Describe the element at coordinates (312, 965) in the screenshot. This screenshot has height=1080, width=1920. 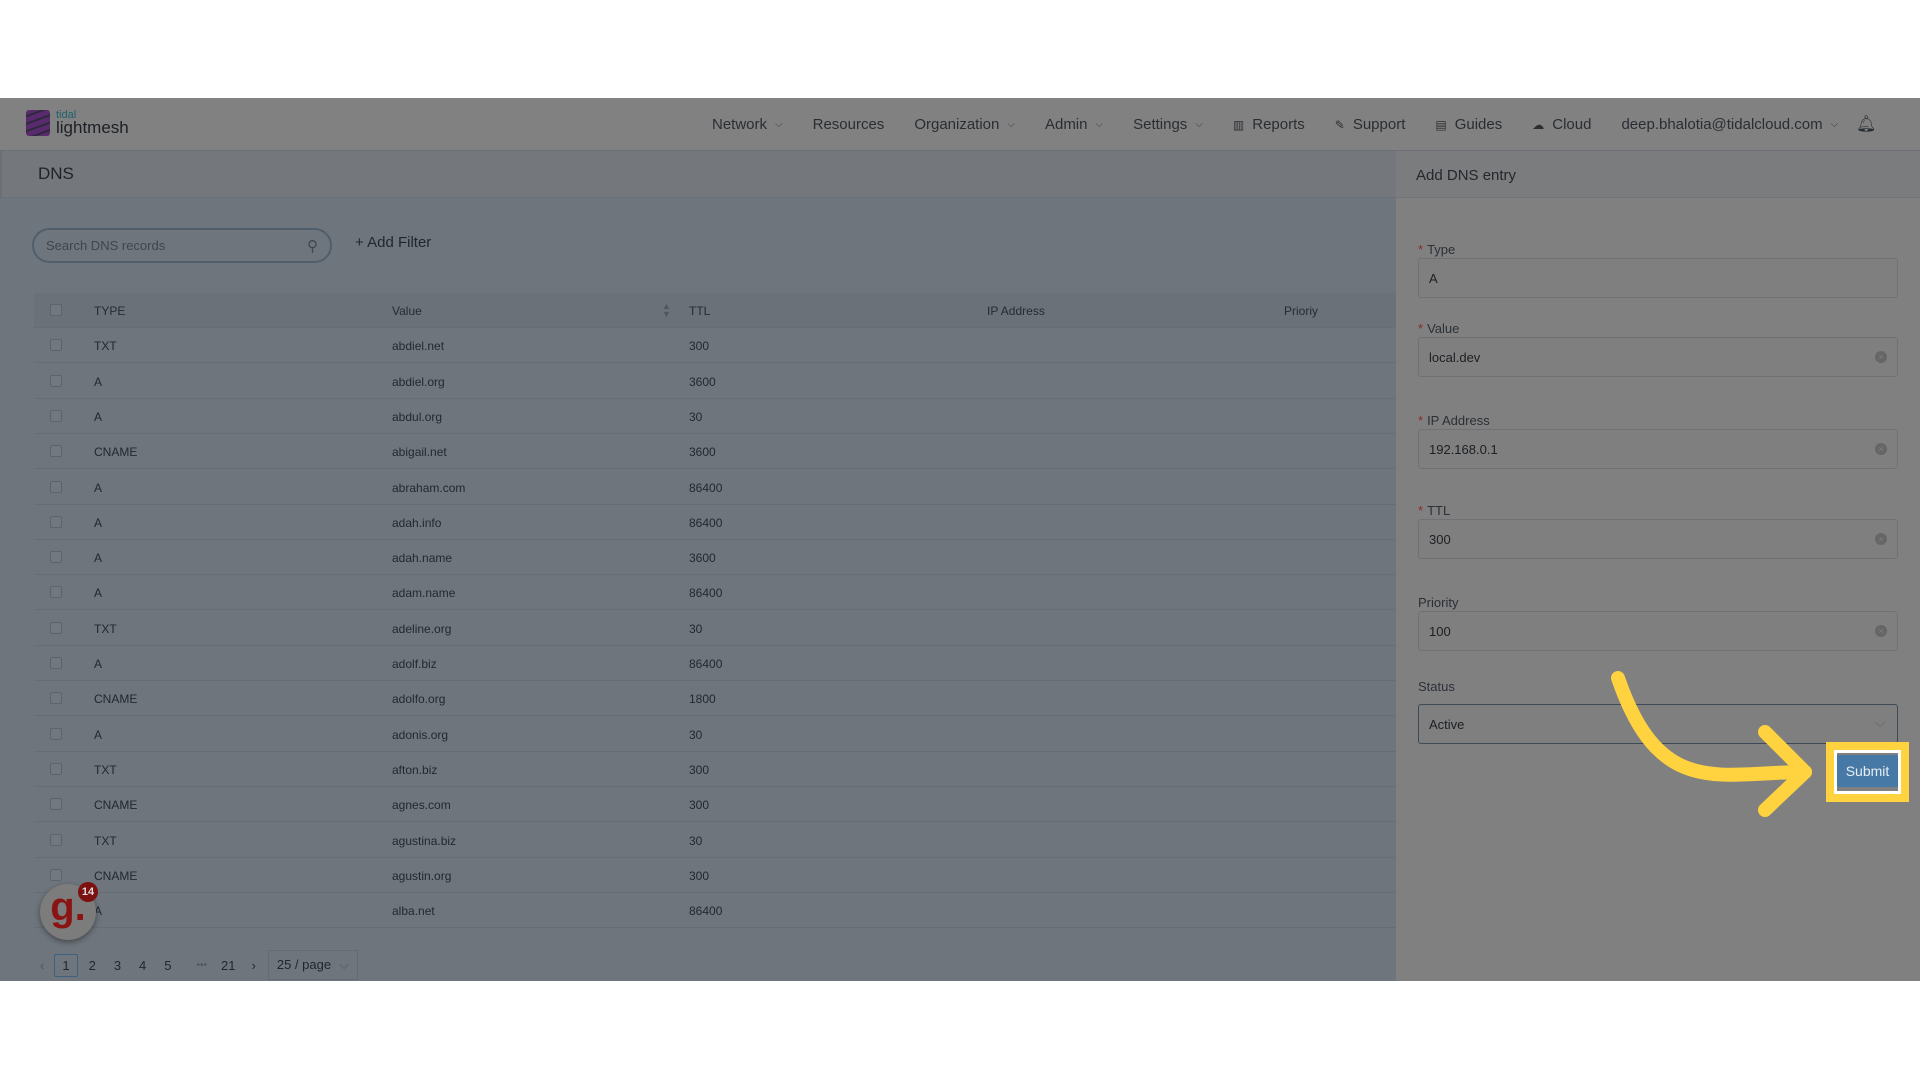
I see `page-size-select: 25 / page ⌵` at that location.